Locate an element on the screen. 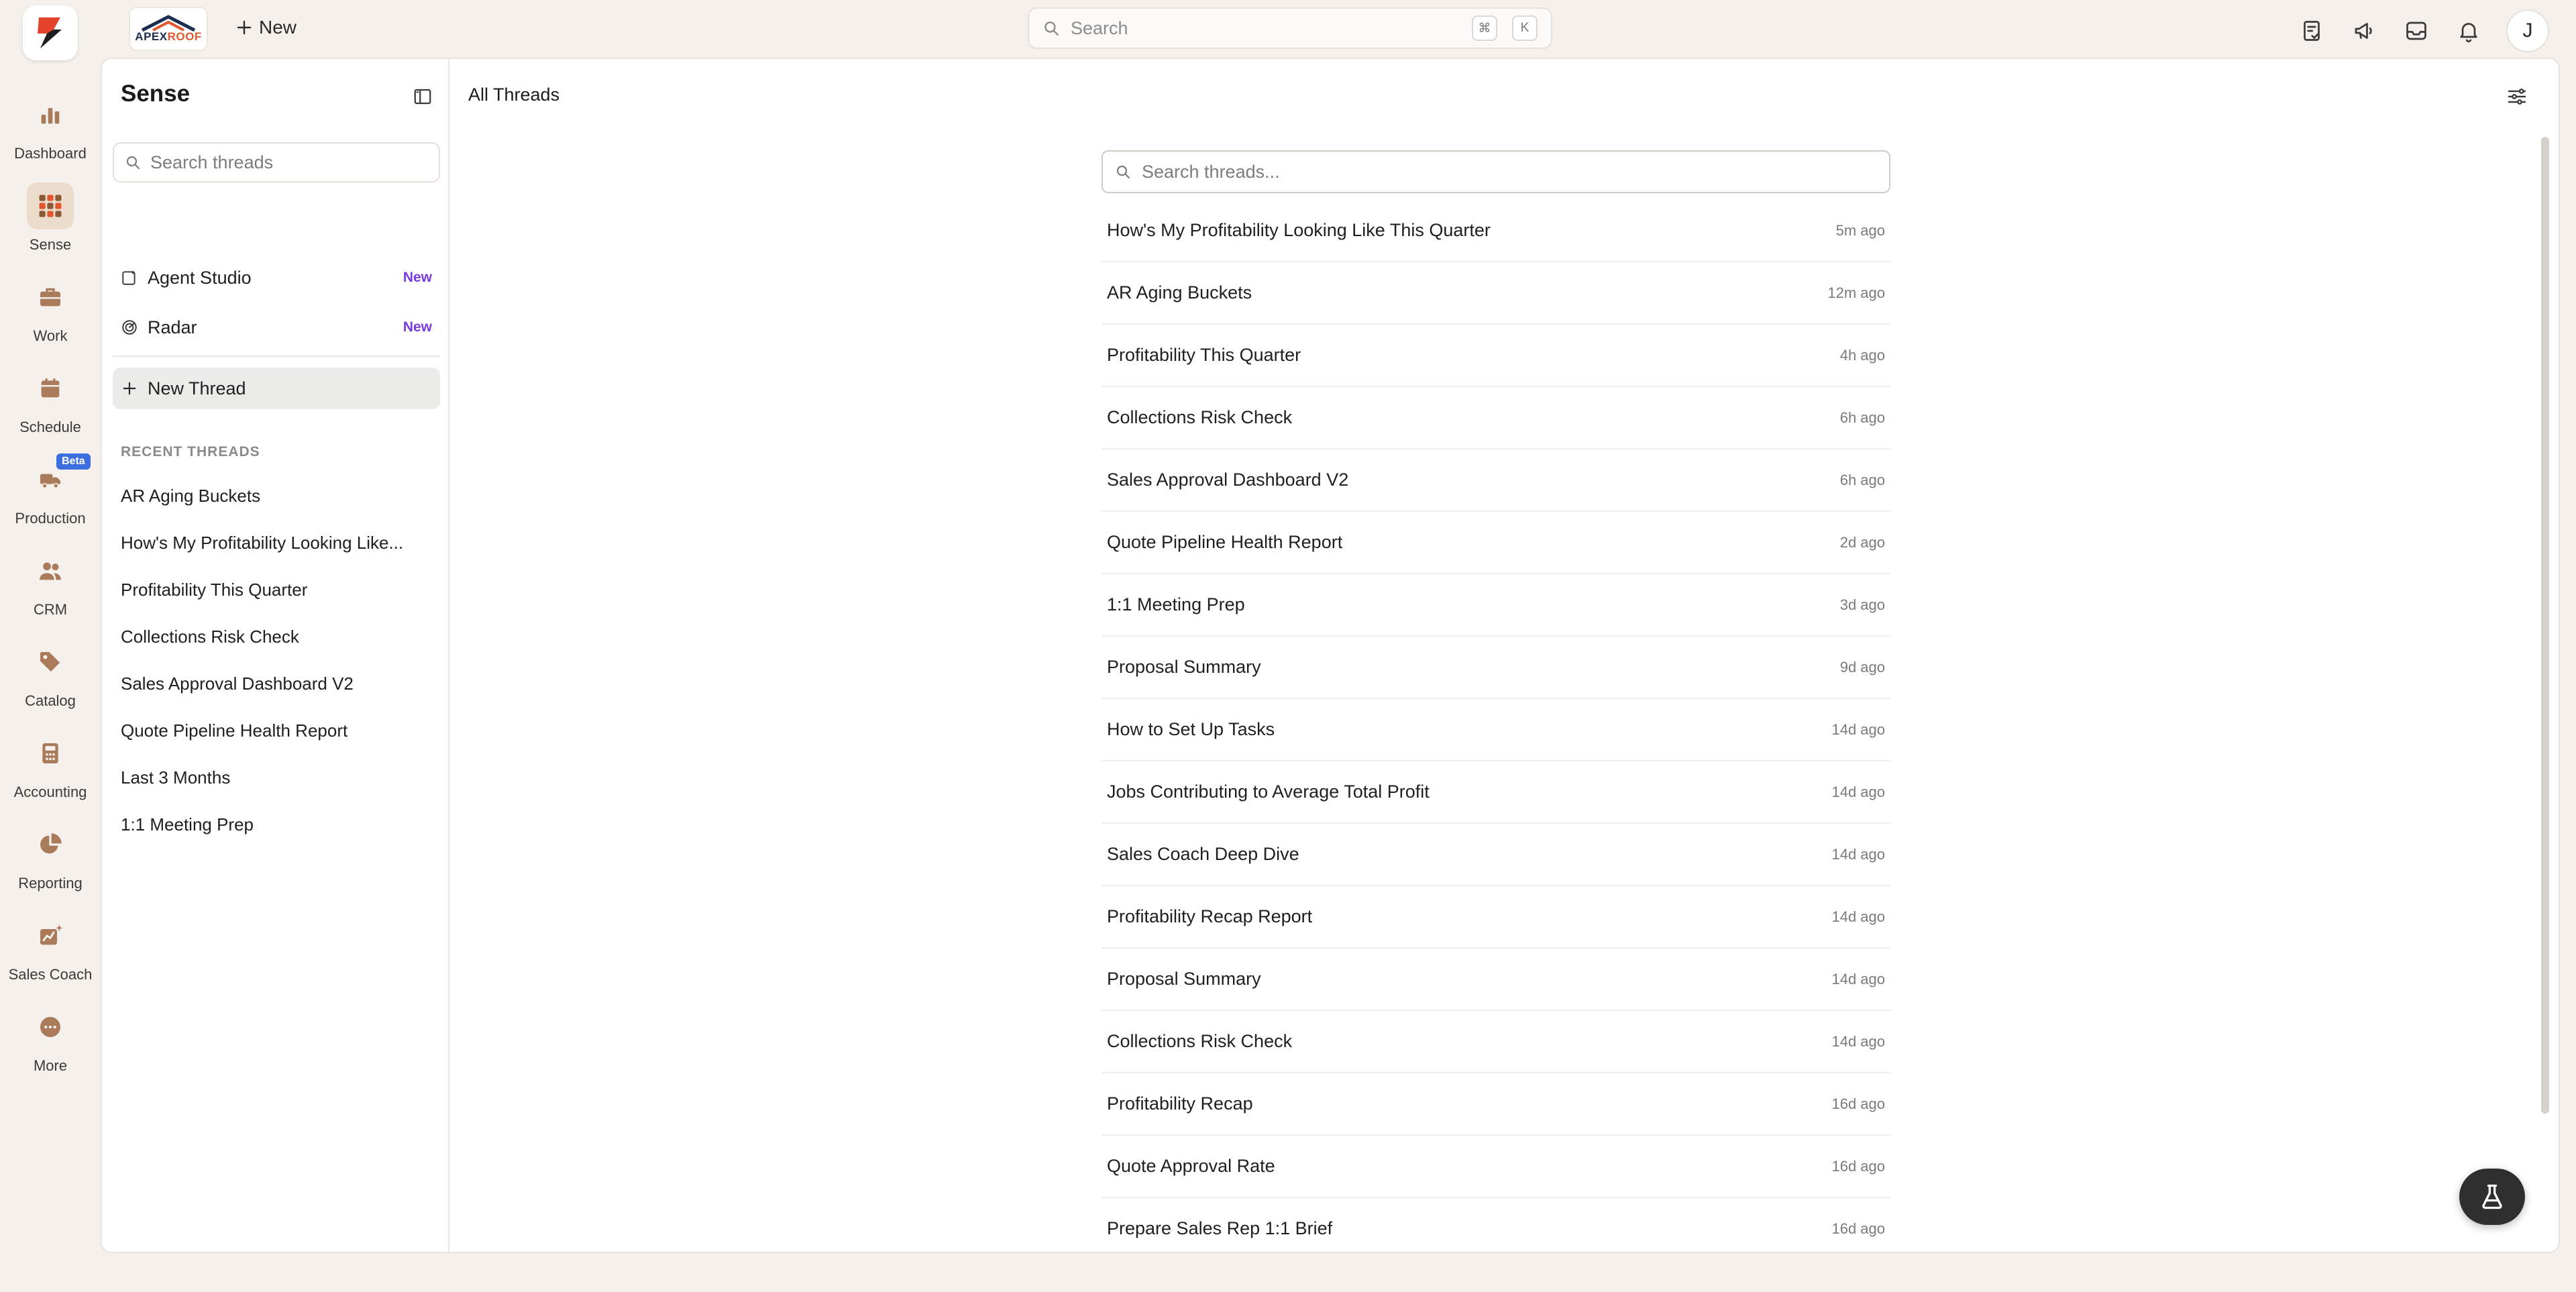 The image size is (2576, 1292). thread-row: Profitability Recap Report 14d ago is located at coordinates (1496, 917).